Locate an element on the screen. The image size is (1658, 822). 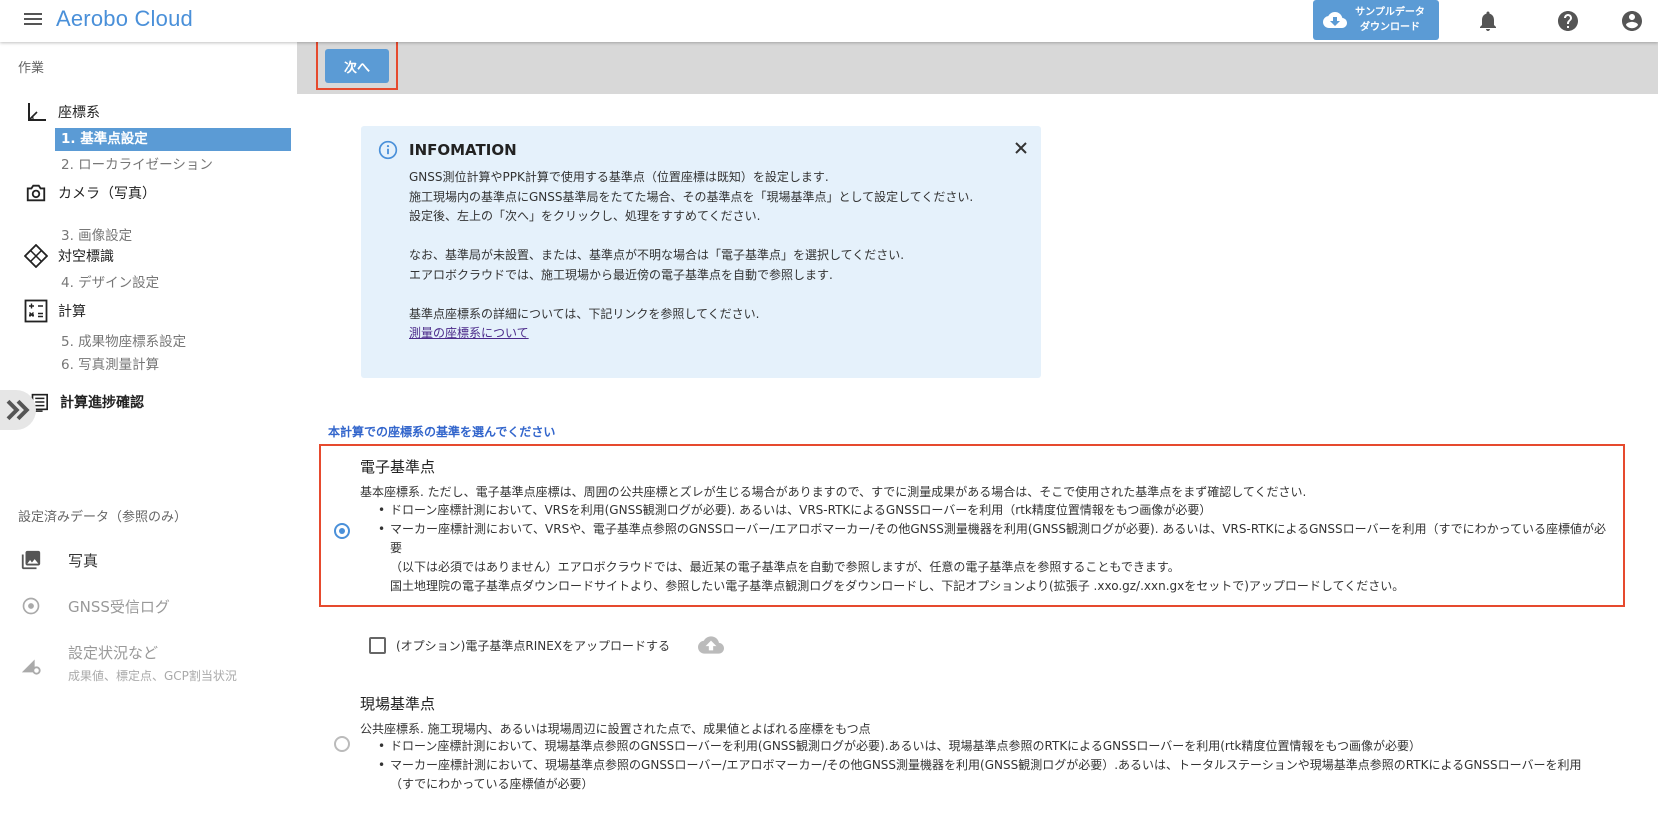
sidebar-category-coord: 座標系 is located at coordinates (62, 112).